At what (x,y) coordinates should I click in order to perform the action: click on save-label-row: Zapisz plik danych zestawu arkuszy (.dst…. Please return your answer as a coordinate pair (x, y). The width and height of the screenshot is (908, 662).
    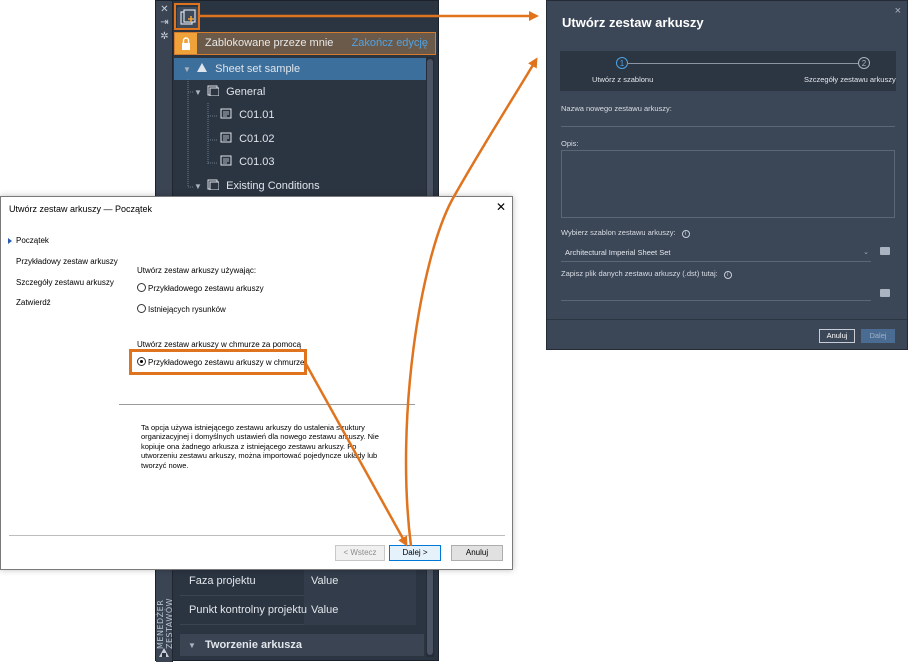
    Looking at the image, I should click on (646, 274).